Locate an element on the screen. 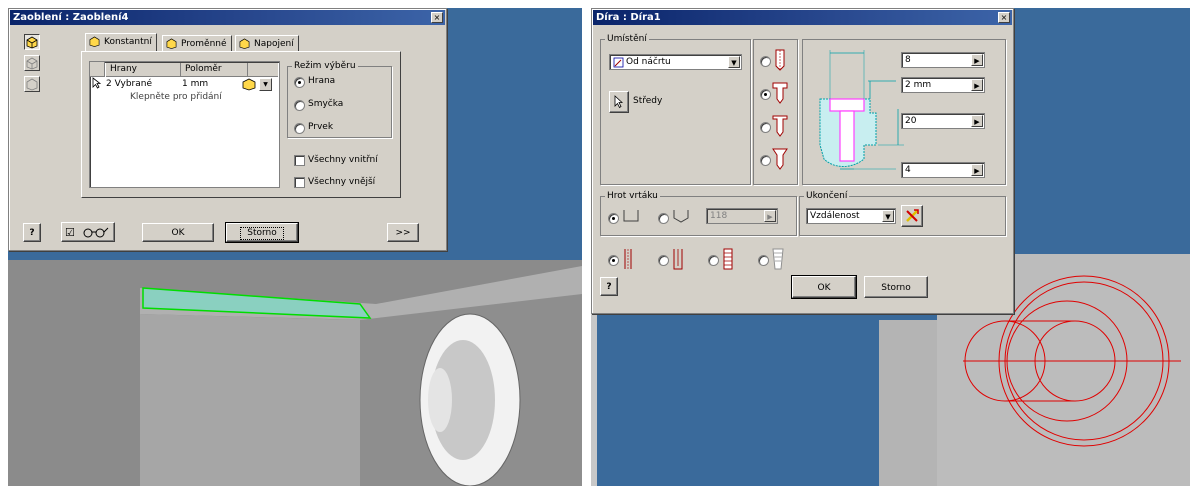 The image size is (1190, 486). termination-legend: Ukončení is located at coordinates (827, 196).